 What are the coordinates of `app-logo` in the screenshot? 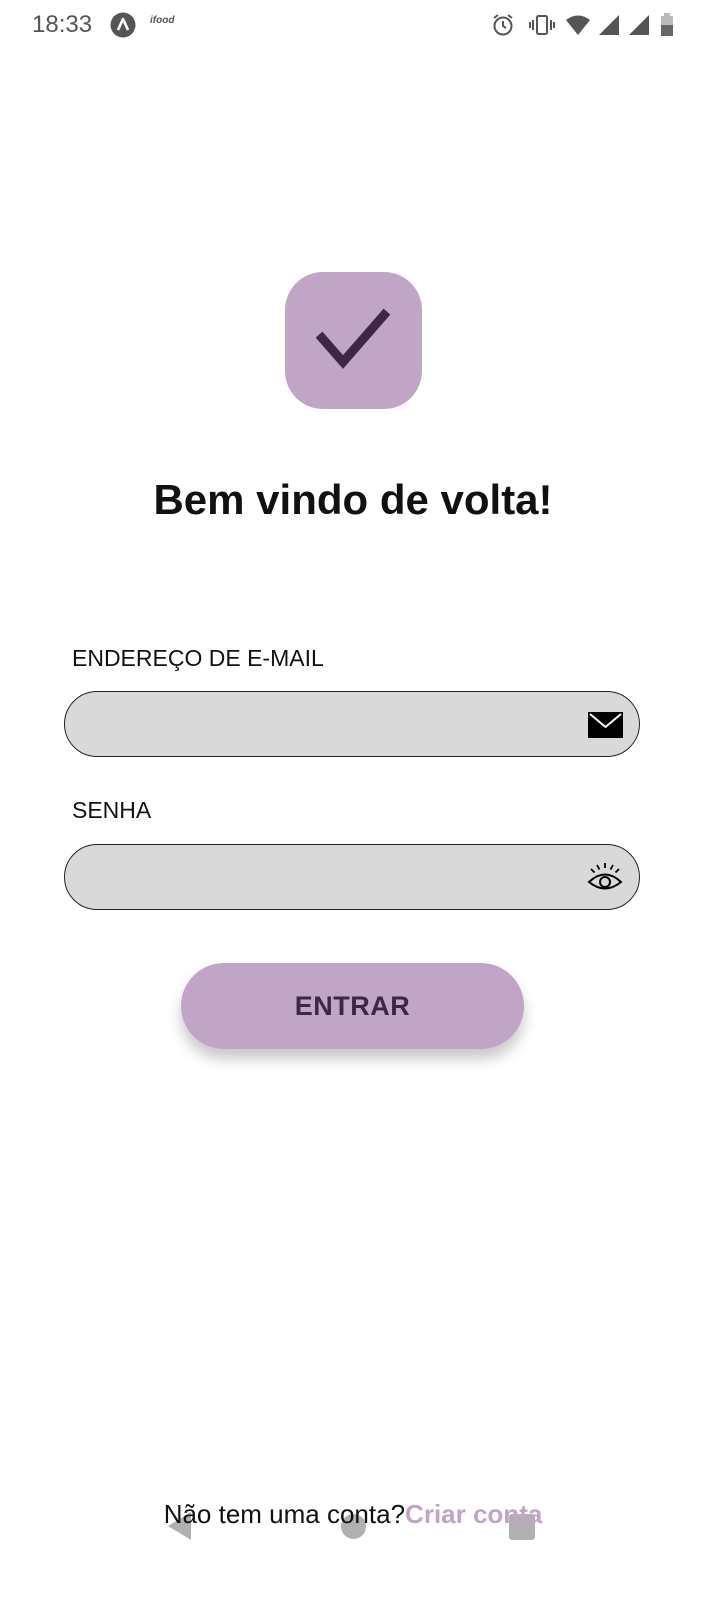 It's located at (353, 340).